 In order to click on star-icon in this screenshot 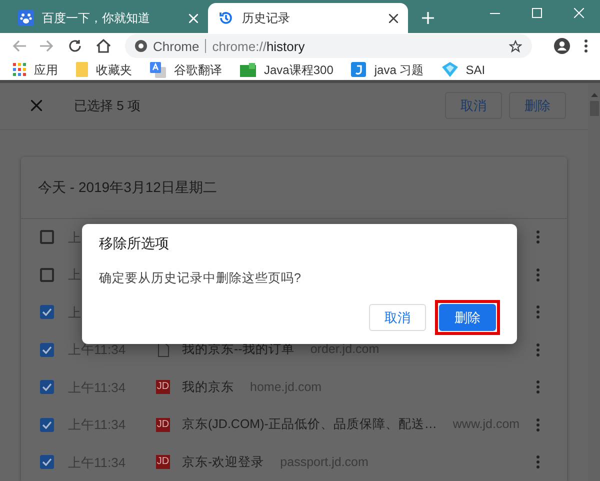, I will do `click(515, 46)`.